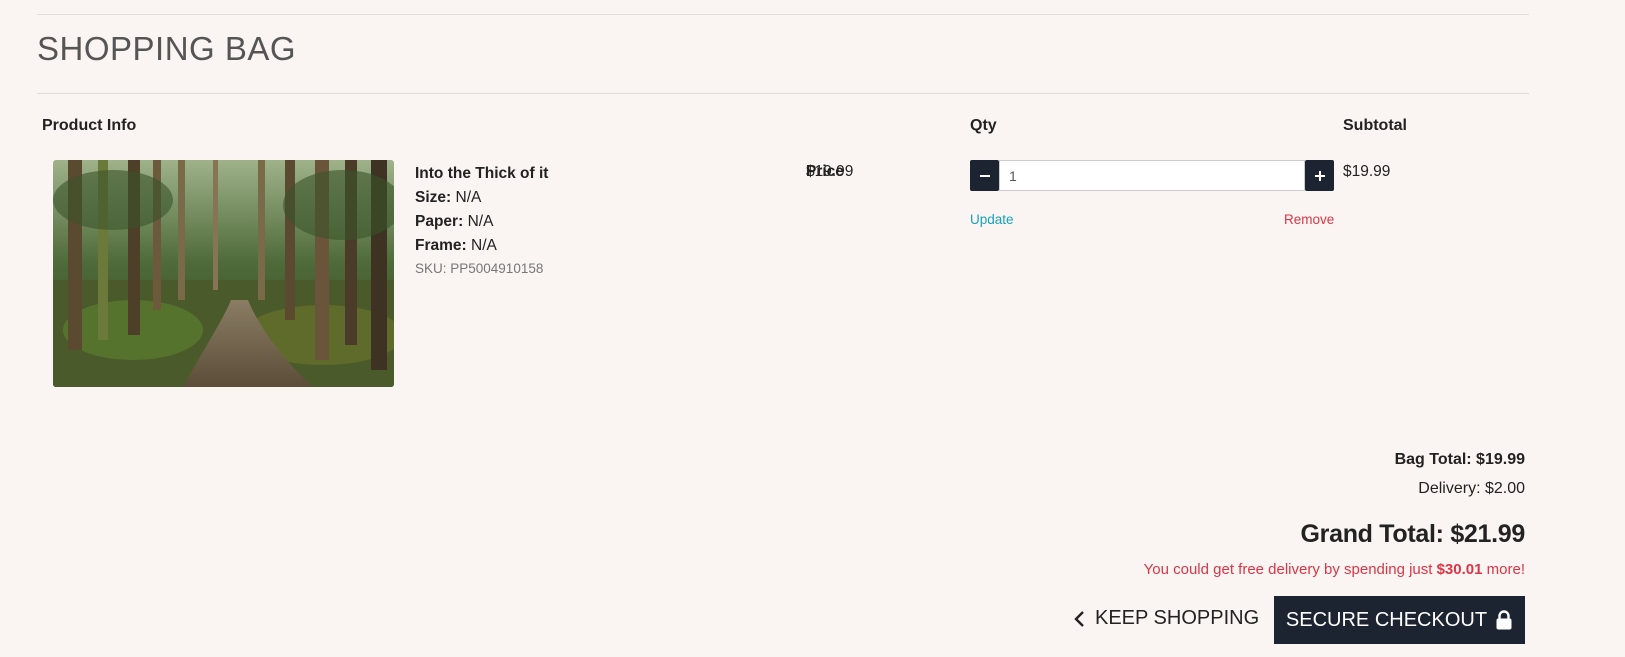  Describe the element at coordinates (830, 171) in the screenshot. I see `item-price: $19.99` at that location.